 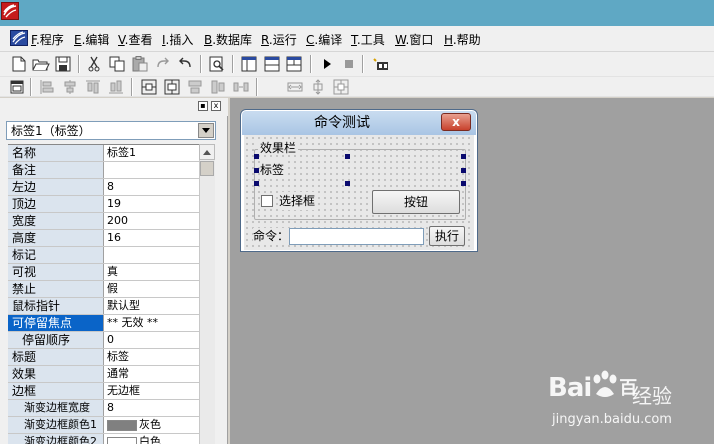 What do you see at coordinates (47, 87) in the screenshot?
I see `align-left-icon` at bounding box center [47, 87].